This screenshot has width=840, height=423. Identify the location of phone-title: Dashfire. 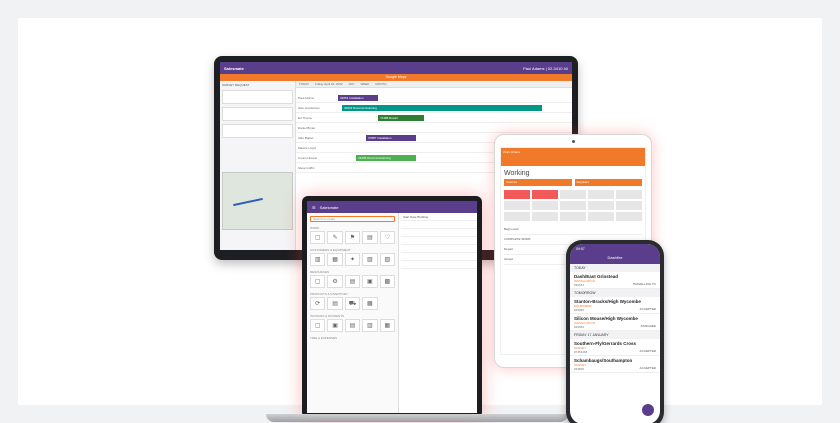
(615, 257).